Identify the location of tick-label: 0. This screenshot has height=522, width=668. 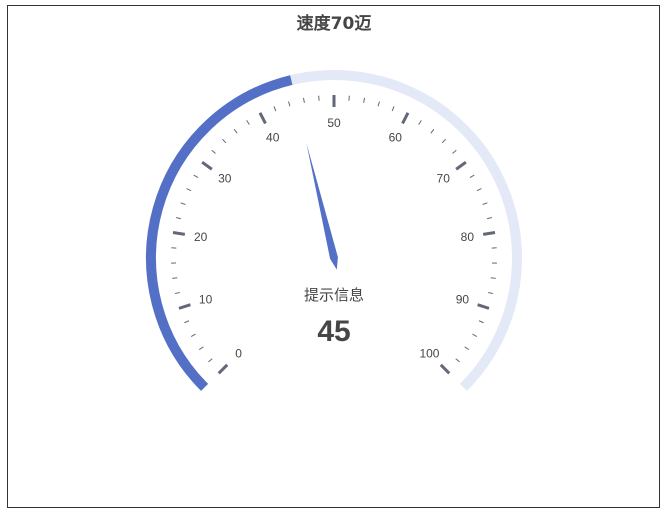
(238, 353).